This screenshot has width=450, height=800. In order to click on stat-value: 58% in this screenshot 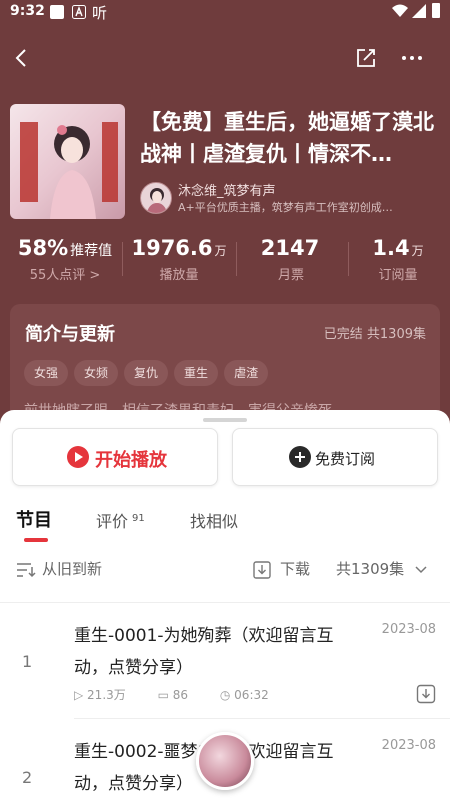, I will do `click(43, 248)`.